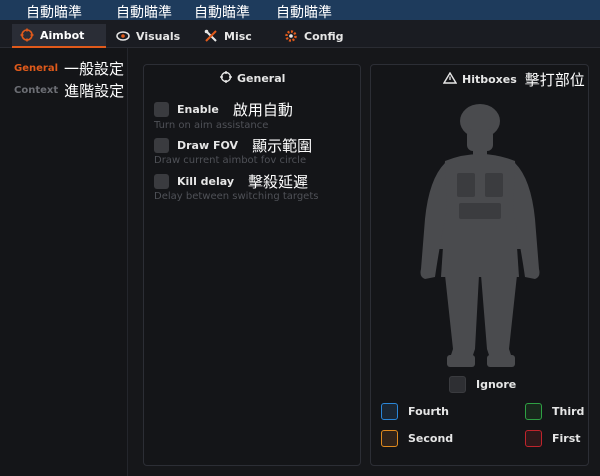  Describe the element at coordinates (230, 160) in the screenshot. I see `option-description: Draw current aimbot fov circle` at that location.